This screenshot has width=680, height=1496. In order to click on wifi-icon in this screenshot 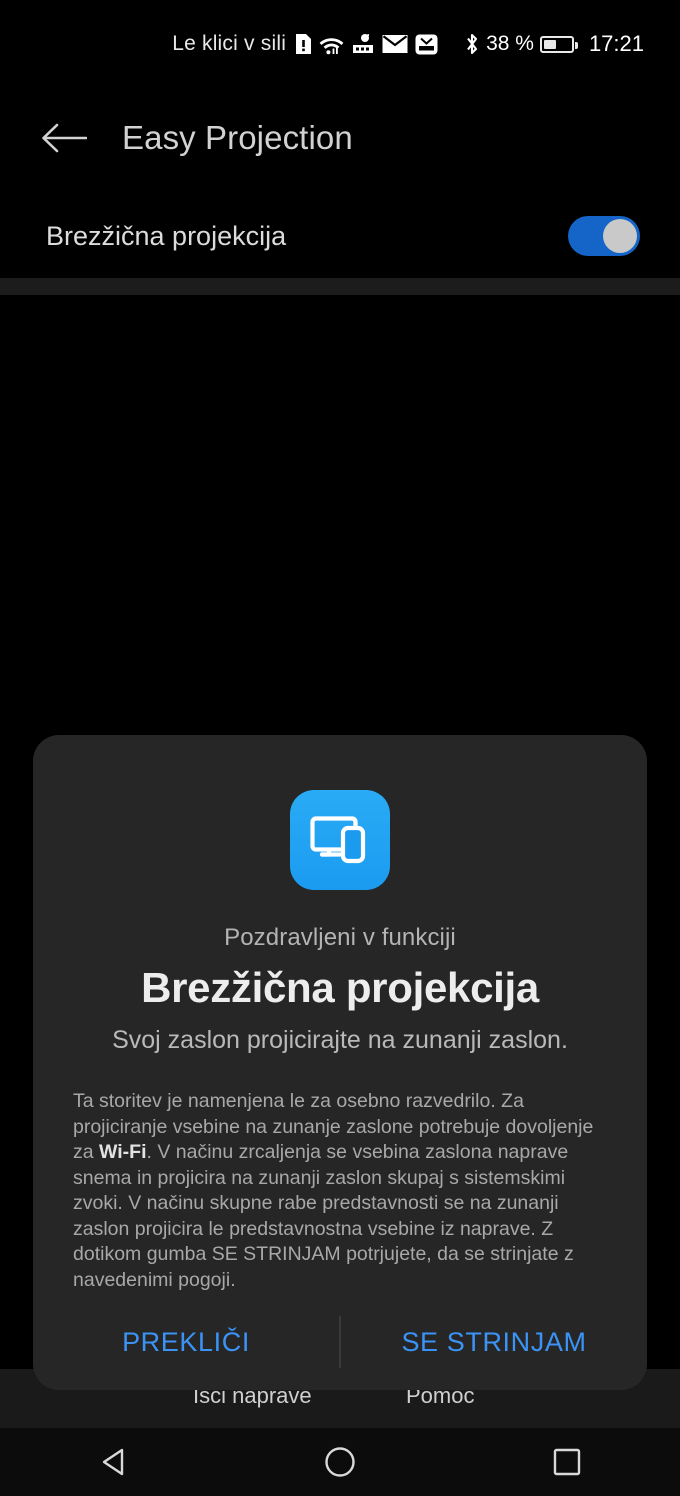, I will do `click(331, 45)`.